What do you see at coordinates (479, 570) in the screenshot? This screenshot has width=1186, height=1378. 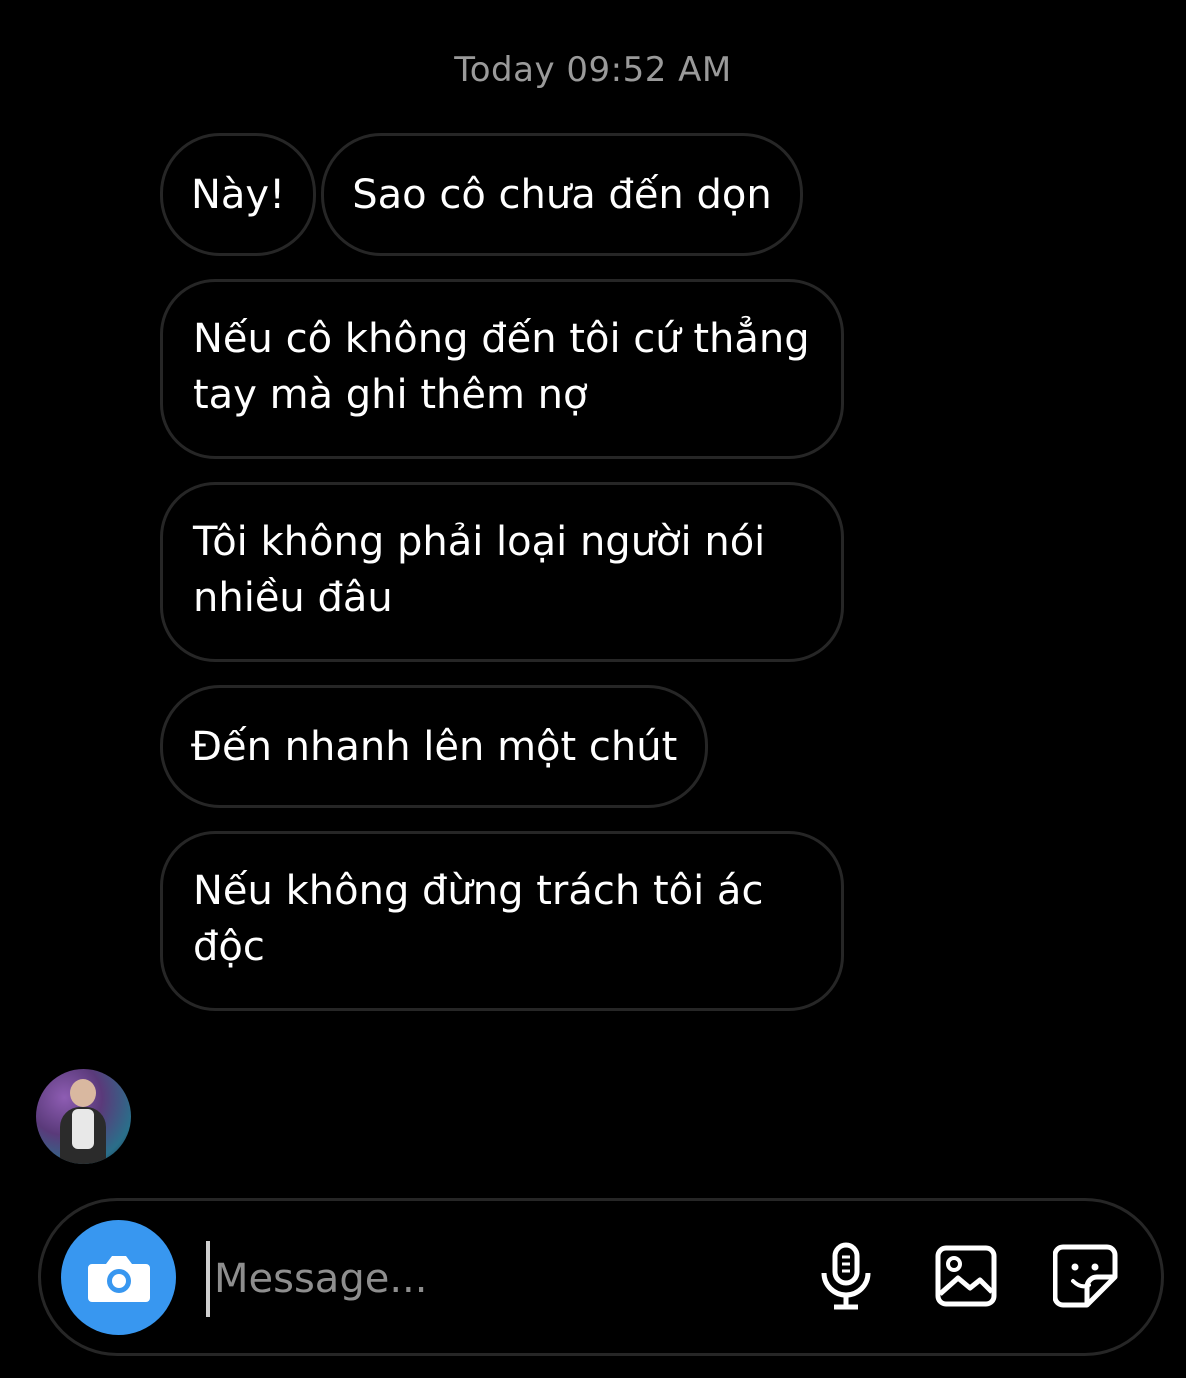 I see `message-text: Tôi không phải loại người nói nhiều đâu` at bounding box center [479, 570].